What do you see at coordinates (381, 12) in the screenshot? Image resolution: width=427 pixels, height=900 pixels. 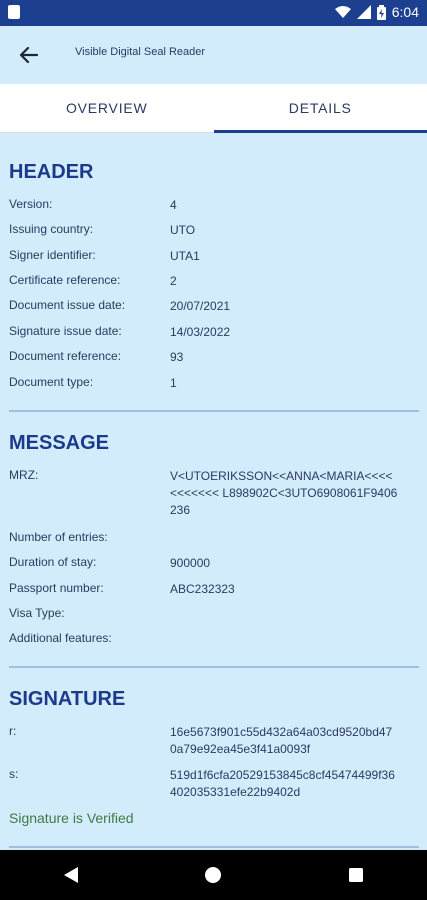 I see `battery-icon` at bounding box center [381, 12].